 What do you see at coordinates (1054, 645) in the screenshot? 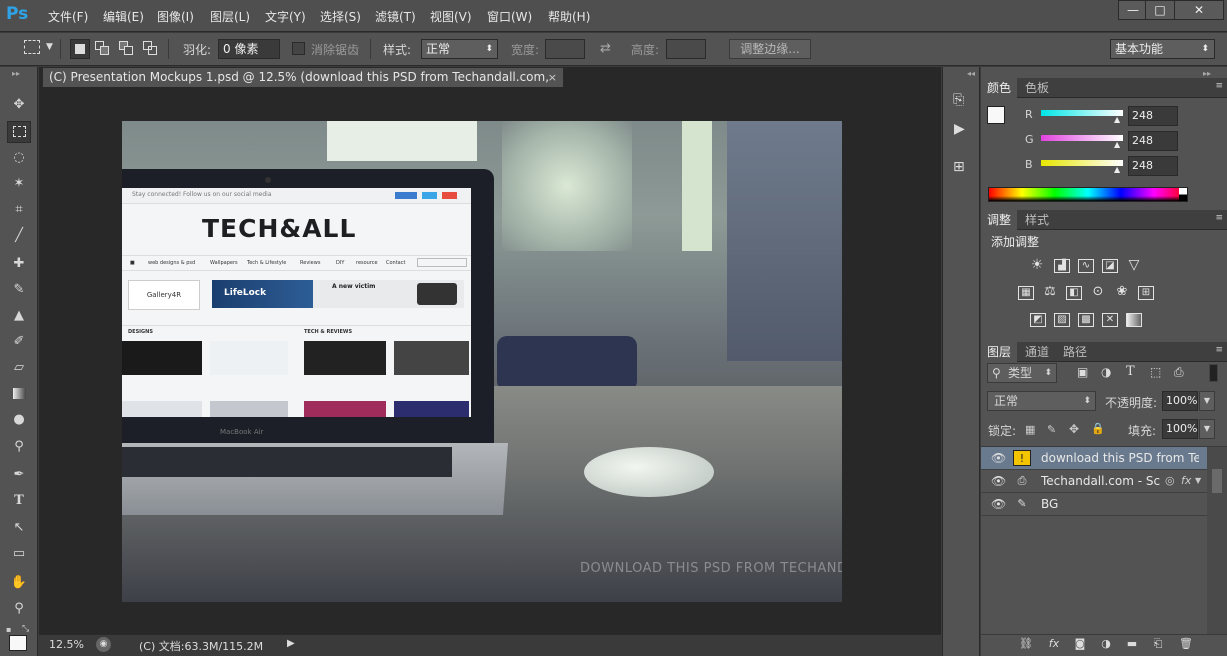
I see `add-style-fx-icon: fx` at bounding box center [1054, 645].